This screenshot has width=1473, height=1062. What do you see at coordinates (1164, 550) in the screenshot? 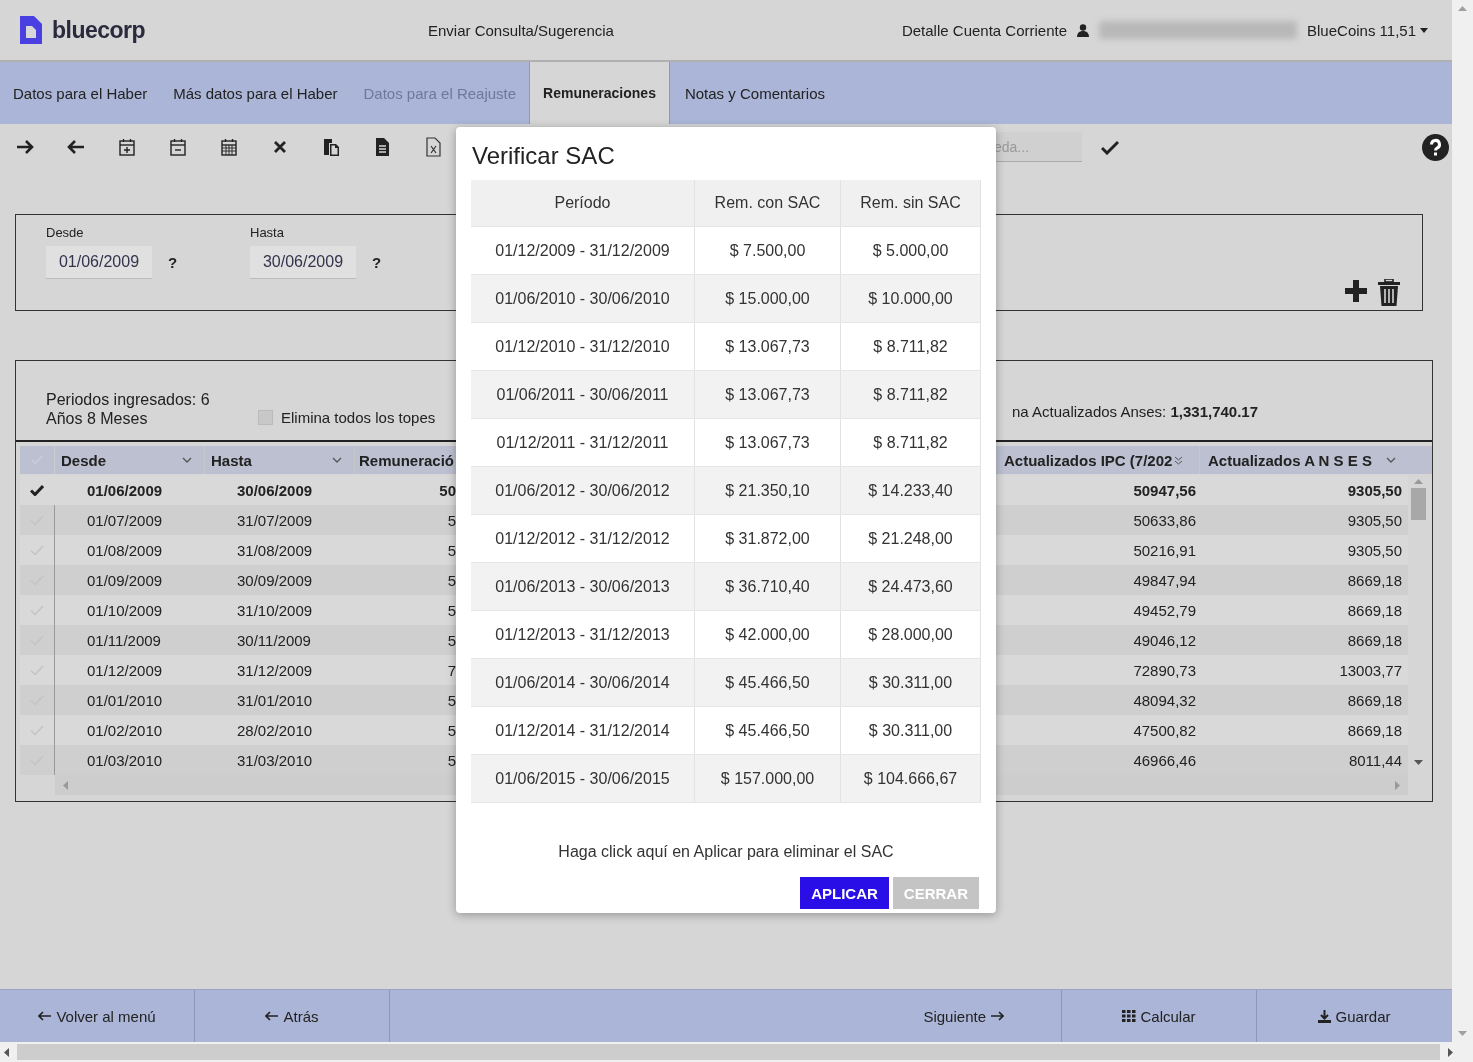
I see `table-cell-text: 50216,91` at bounding box center [1164, 550].